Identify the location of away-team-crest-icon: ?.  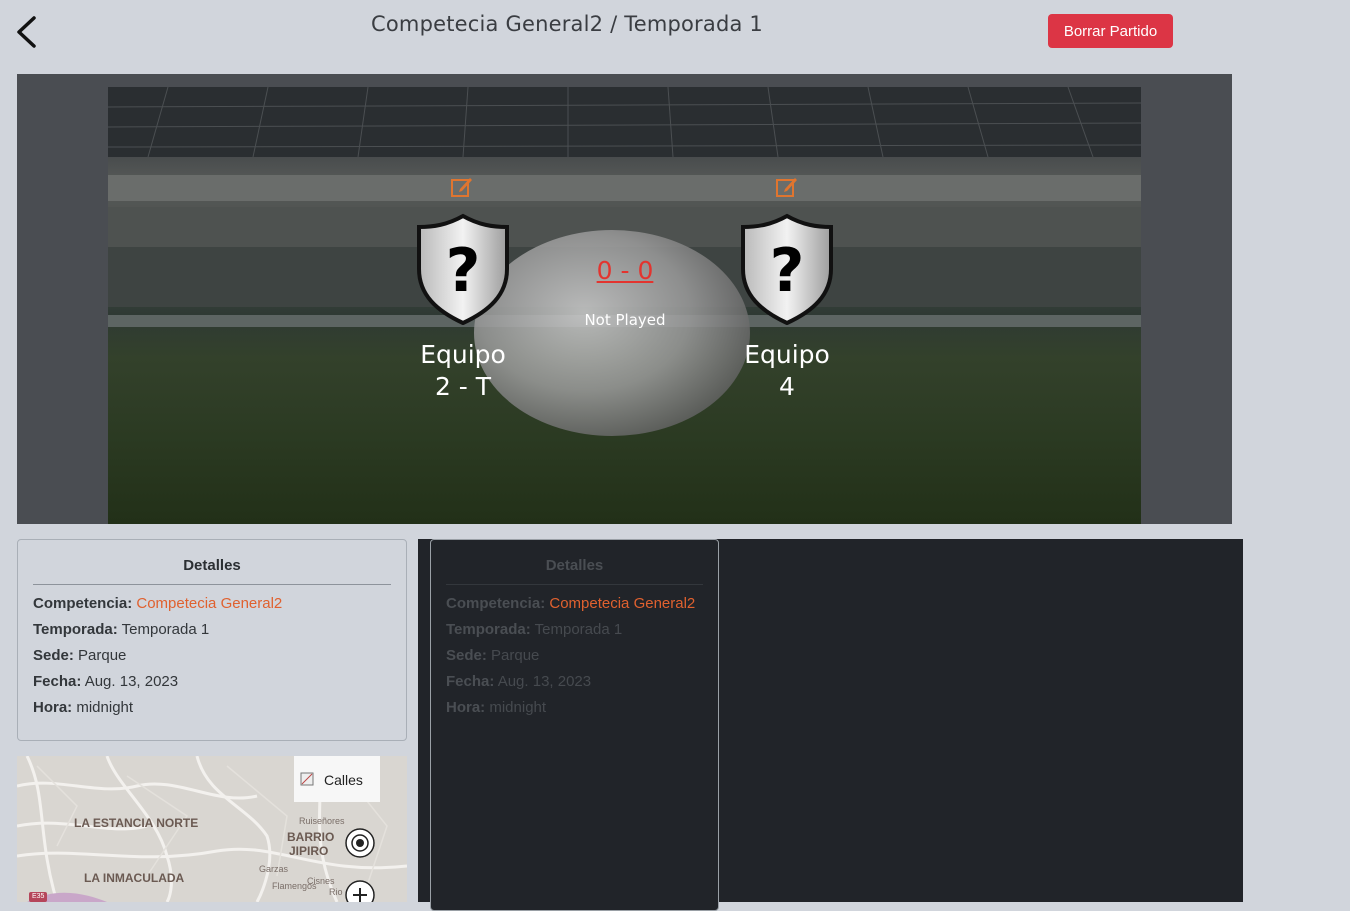
(787, 269).